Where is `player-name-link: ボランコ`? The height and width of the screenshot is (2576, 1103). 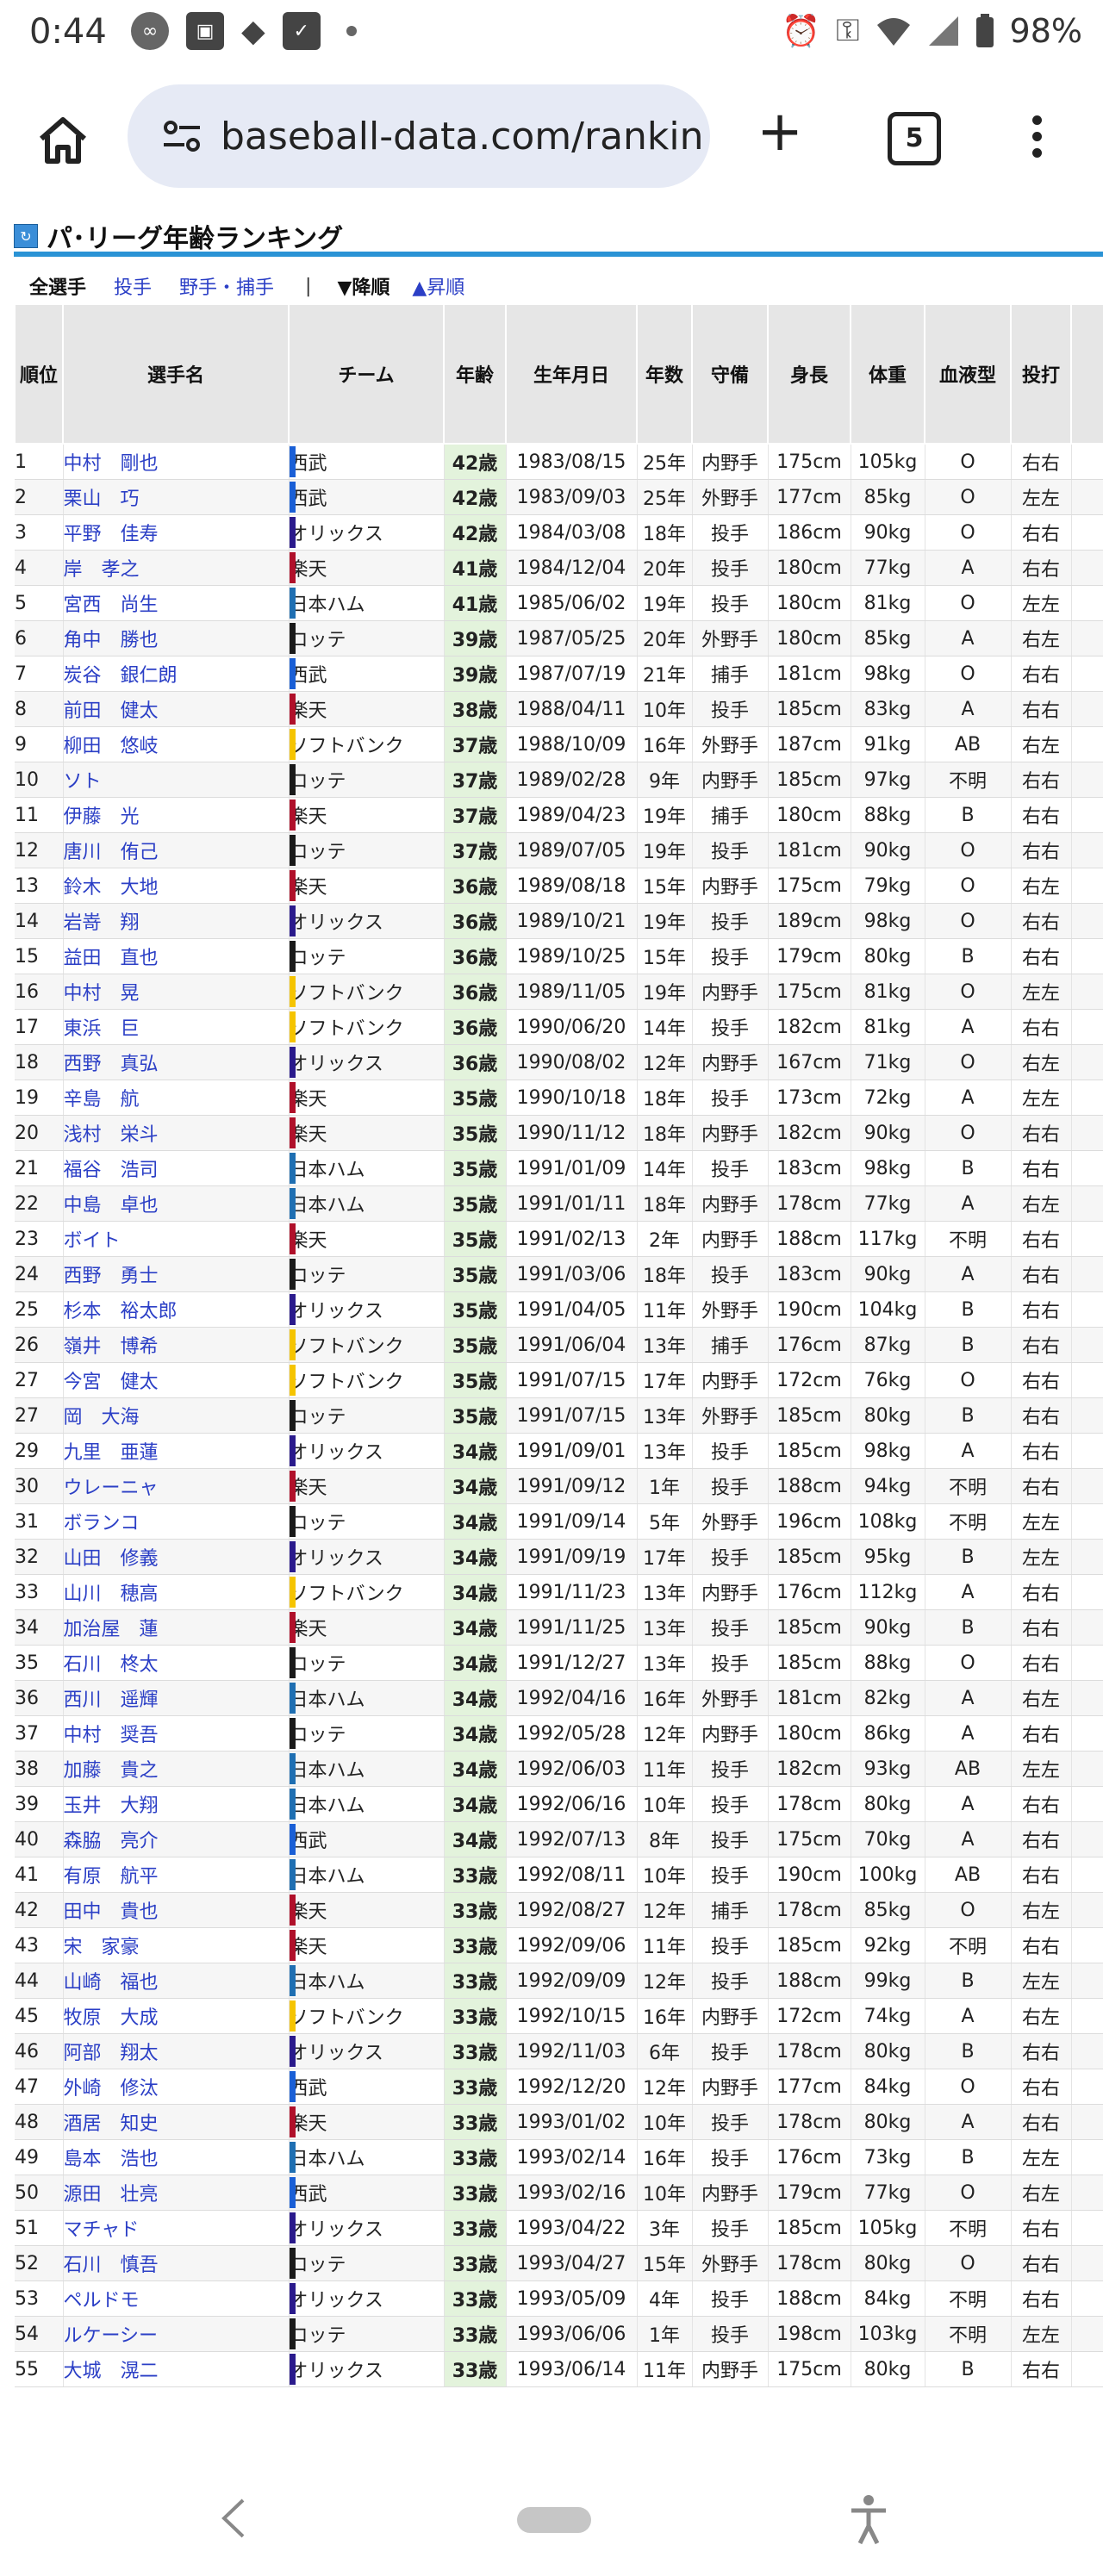
player-name-link: ボランコ is located at coordinates (176, 1522).